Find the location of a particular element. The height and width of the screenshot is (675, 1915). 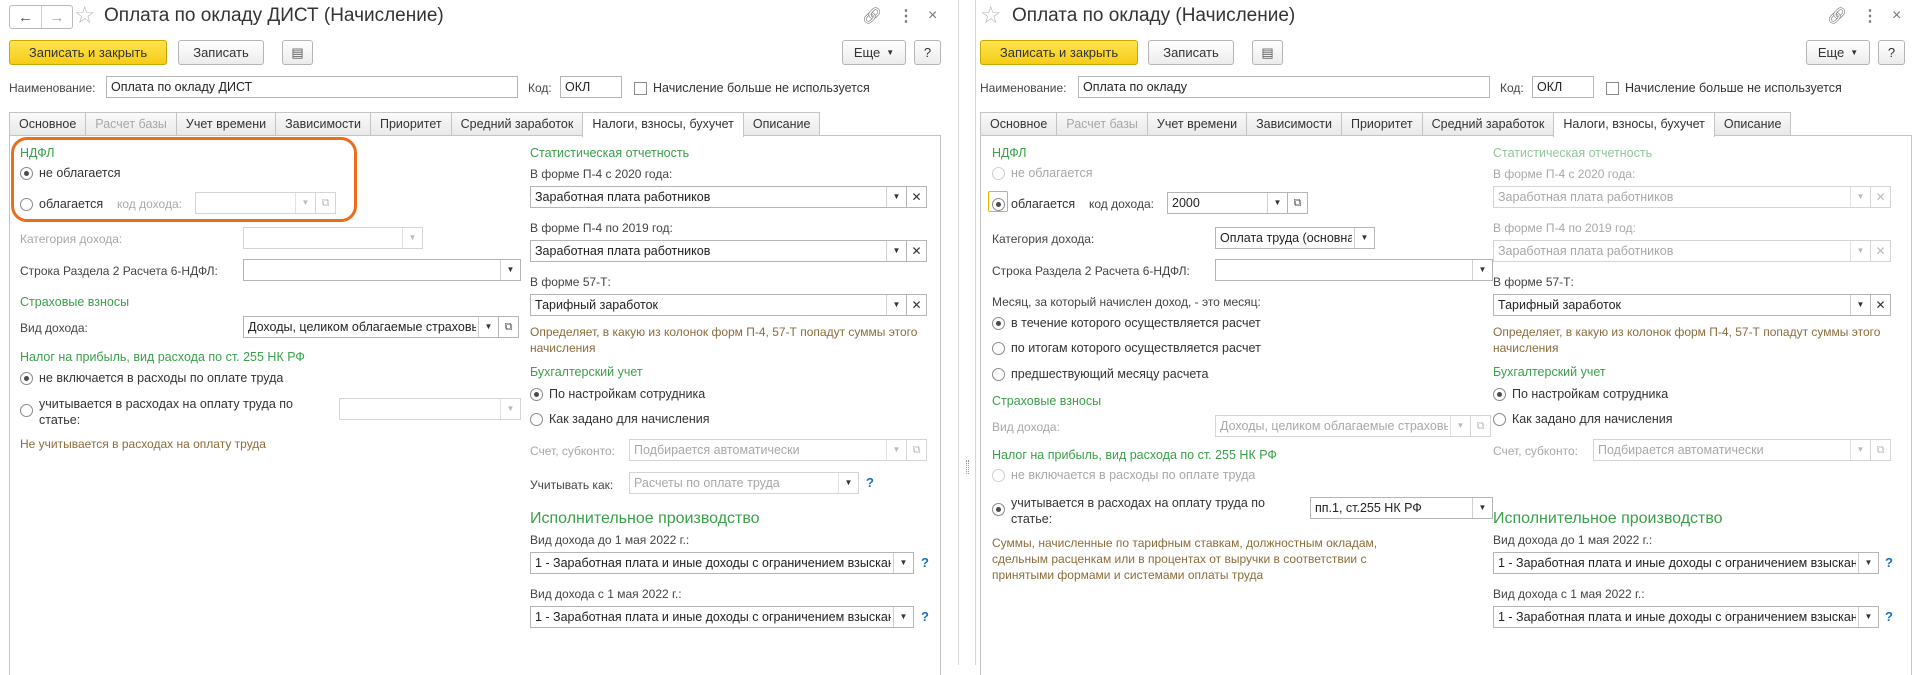

profit-tax-not-included-radio: не включается в расходы по оплате труда is located at coordinates (1123, 475).